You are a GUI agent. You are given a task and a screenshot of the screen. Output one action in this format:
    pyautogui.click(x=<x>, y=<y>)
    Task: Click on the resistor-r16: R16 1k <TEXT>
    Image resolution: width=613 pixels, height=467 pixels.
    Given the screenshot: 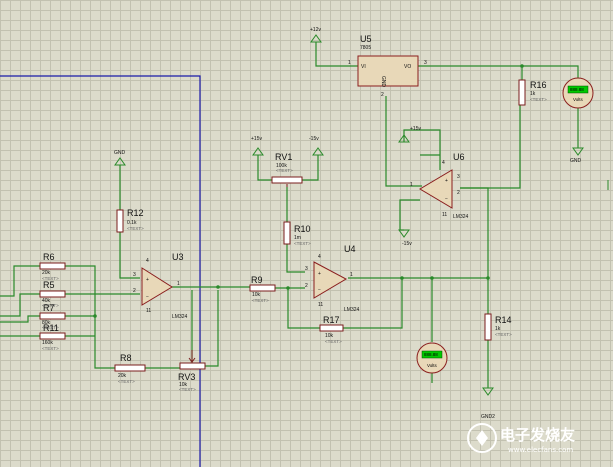 What is the action you would take?
    pyautogui.click(x=532, y=92)
    